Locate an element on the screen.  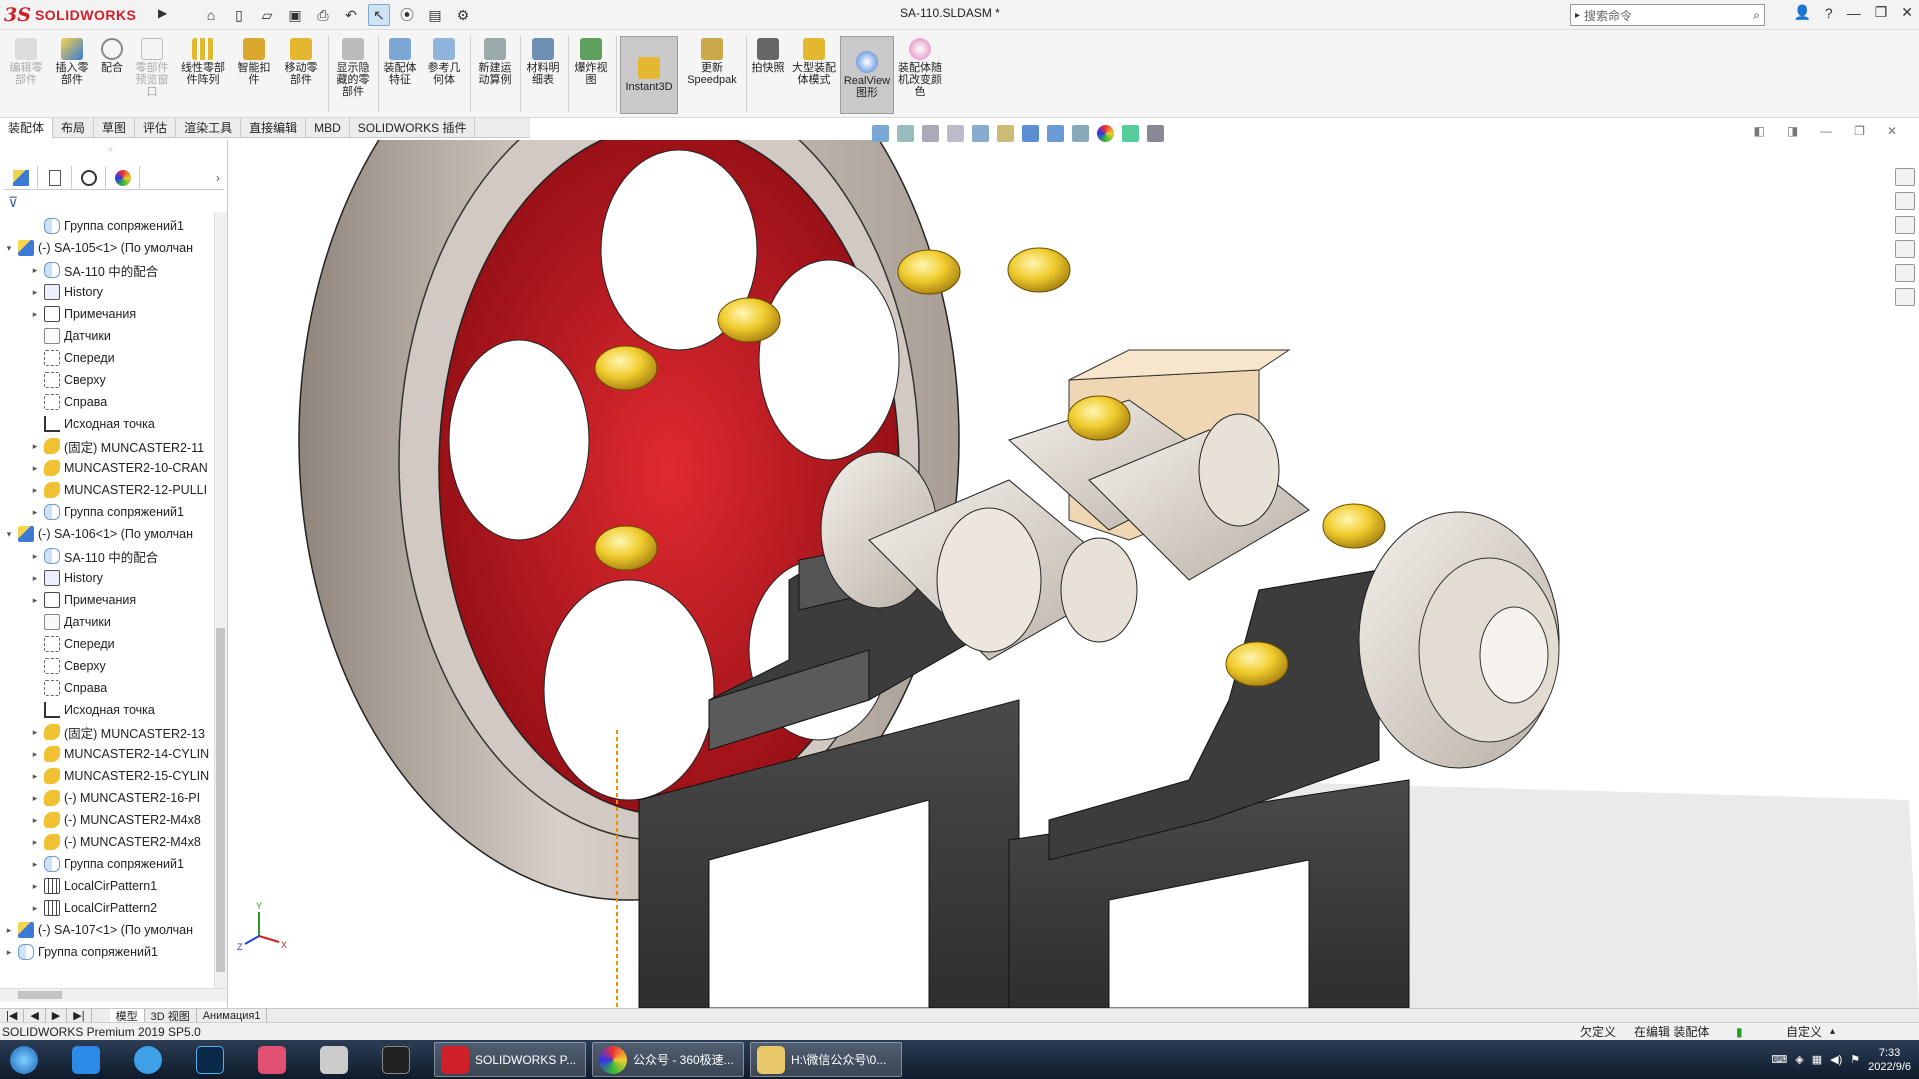
tree-item: Спереди is located at coordinates (72, 644).